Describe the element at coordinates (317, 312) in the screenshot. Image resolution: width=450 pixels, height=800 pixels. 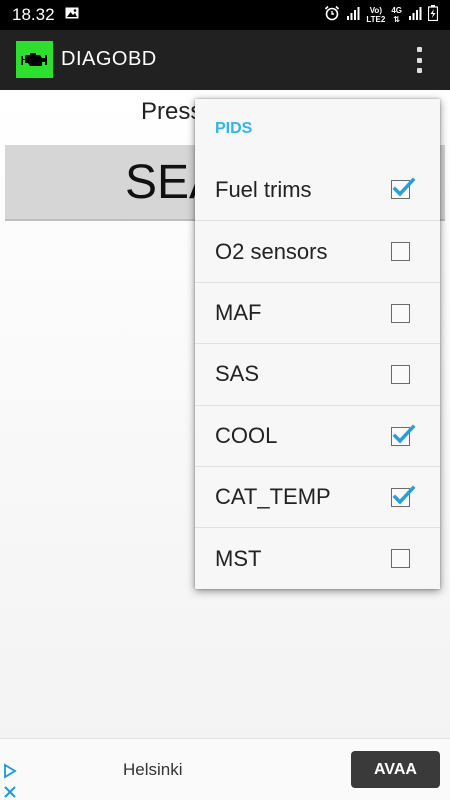
I see `menu-item-maf: MAF` at that location.